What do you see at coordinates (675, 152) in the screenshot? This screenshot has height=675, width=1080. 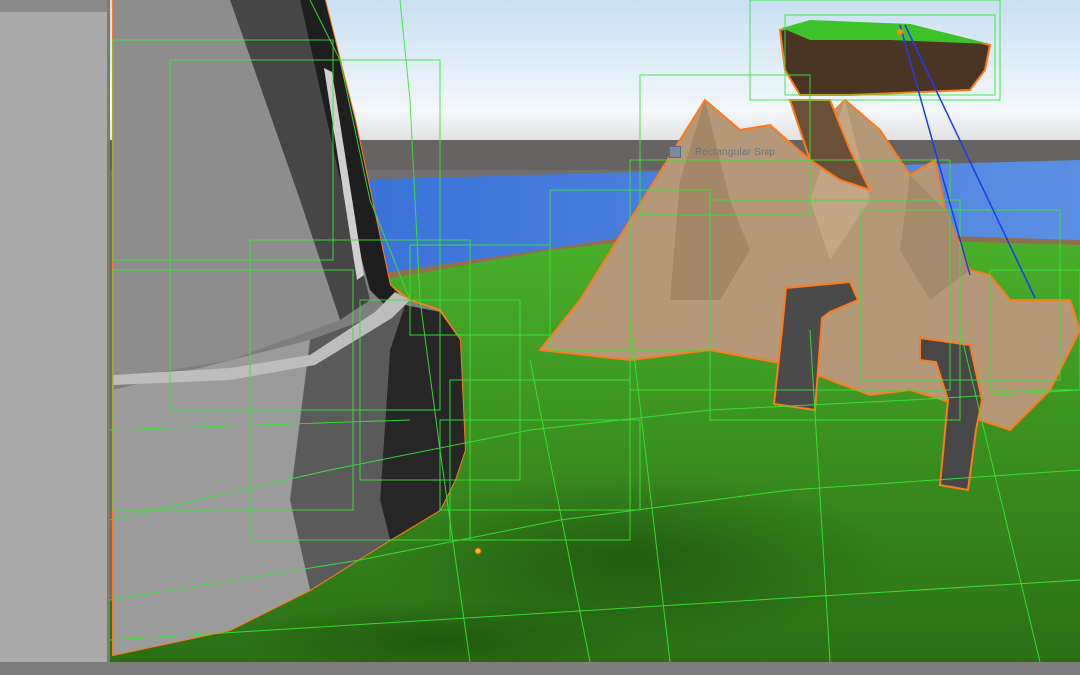 I see `scissors-icon` at bounding box center [675, 152].